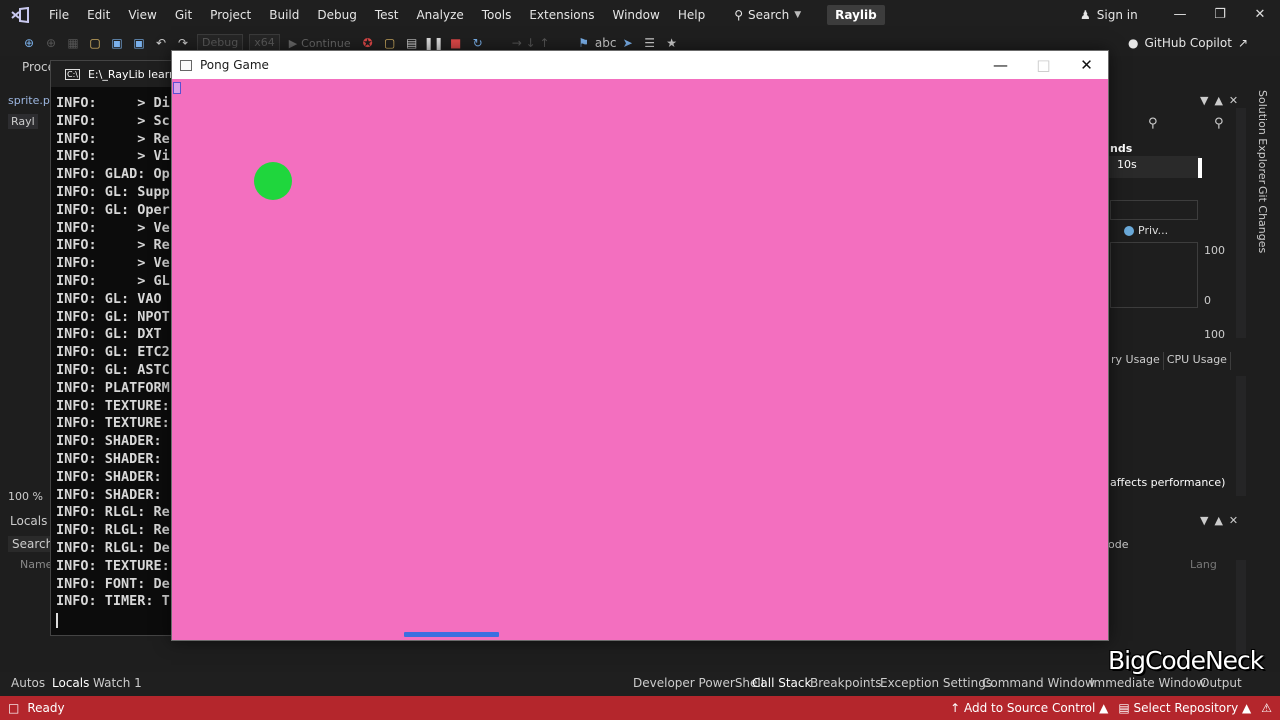 The height and width of the screenshot is (720, 1280). Describe the element at coordinates (439, 15) in the screenshot. I see `menu-analyze: Analyze` at that location.